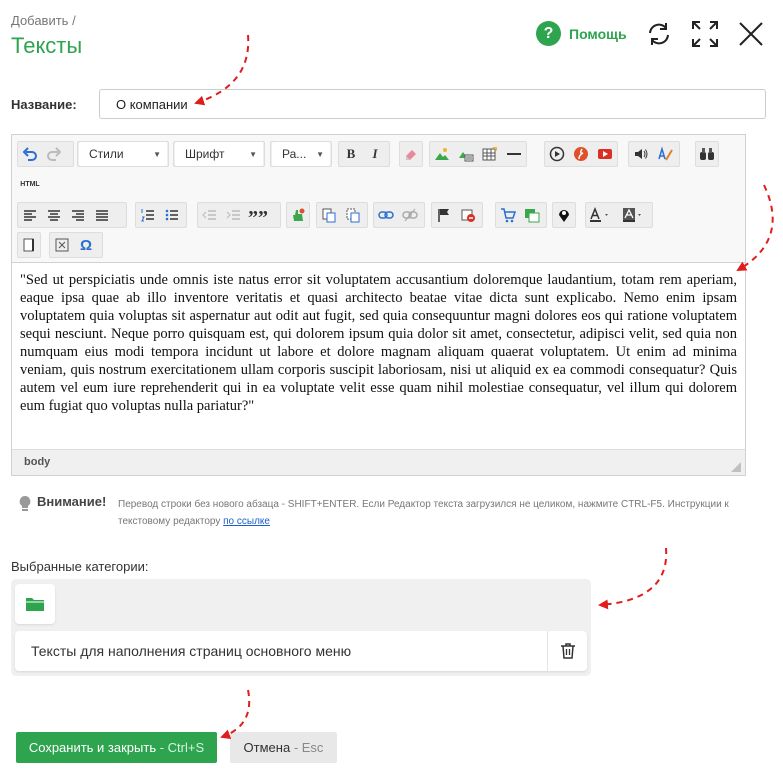 The width and height of the screenshot is (783, 779). I want to click on html-group: HTML, so click(30, 184).